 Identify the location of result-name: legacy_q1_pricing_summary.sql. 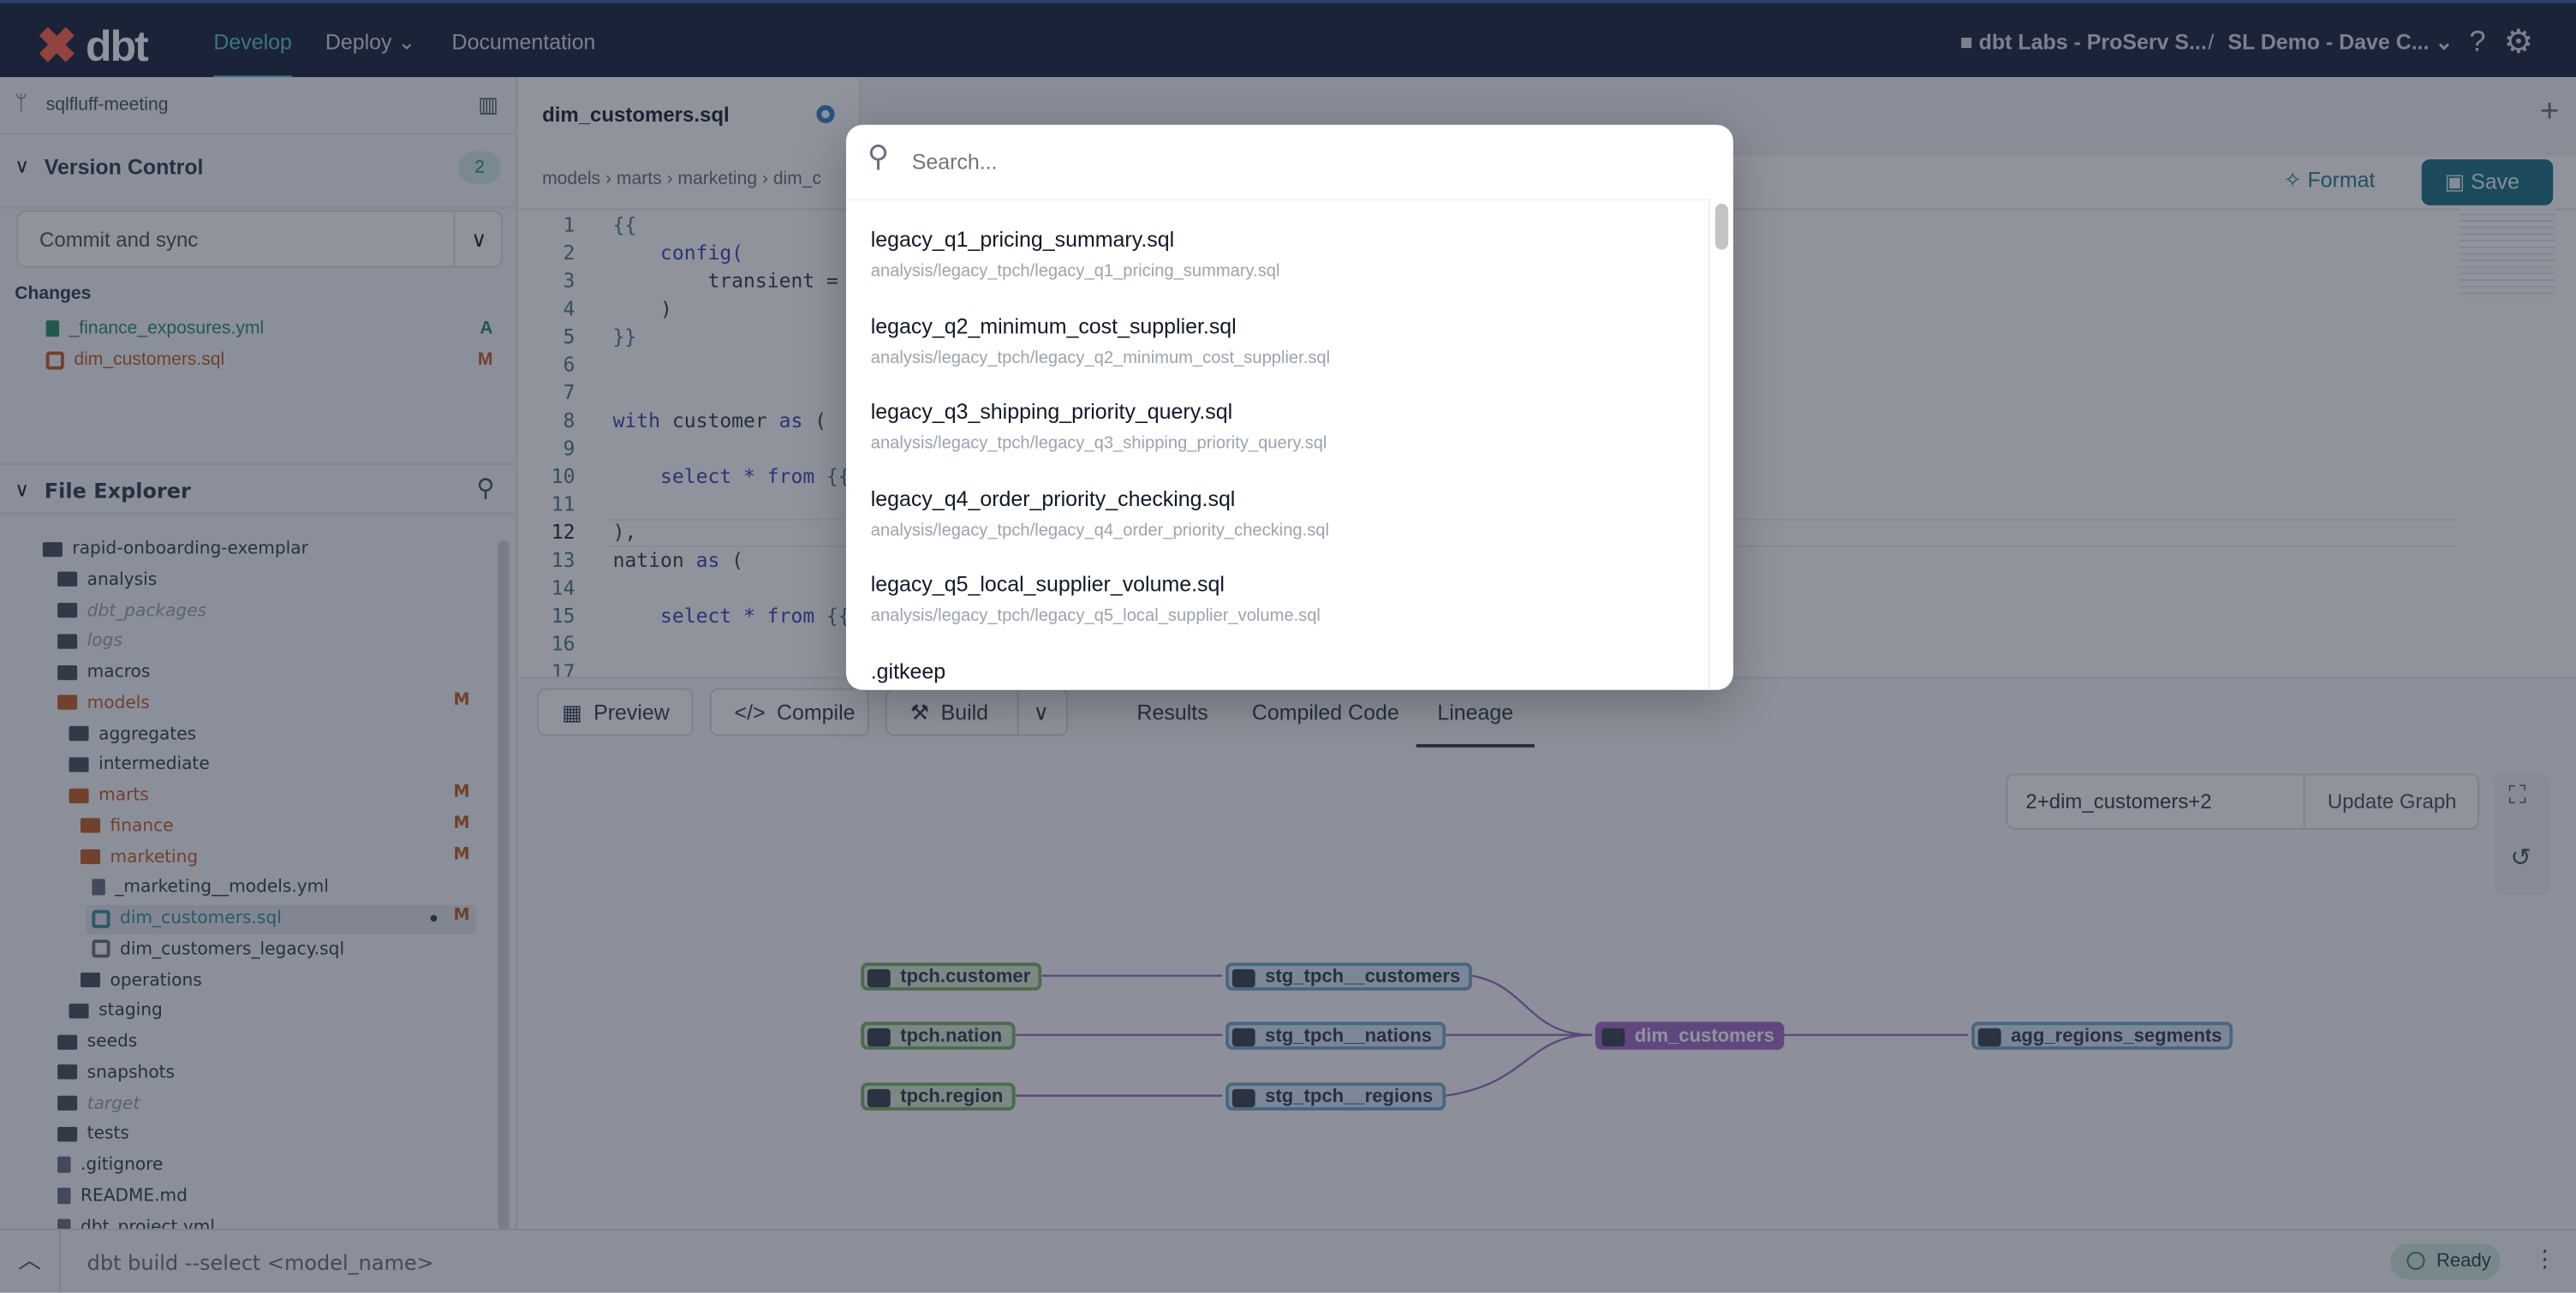
(1022, 239).